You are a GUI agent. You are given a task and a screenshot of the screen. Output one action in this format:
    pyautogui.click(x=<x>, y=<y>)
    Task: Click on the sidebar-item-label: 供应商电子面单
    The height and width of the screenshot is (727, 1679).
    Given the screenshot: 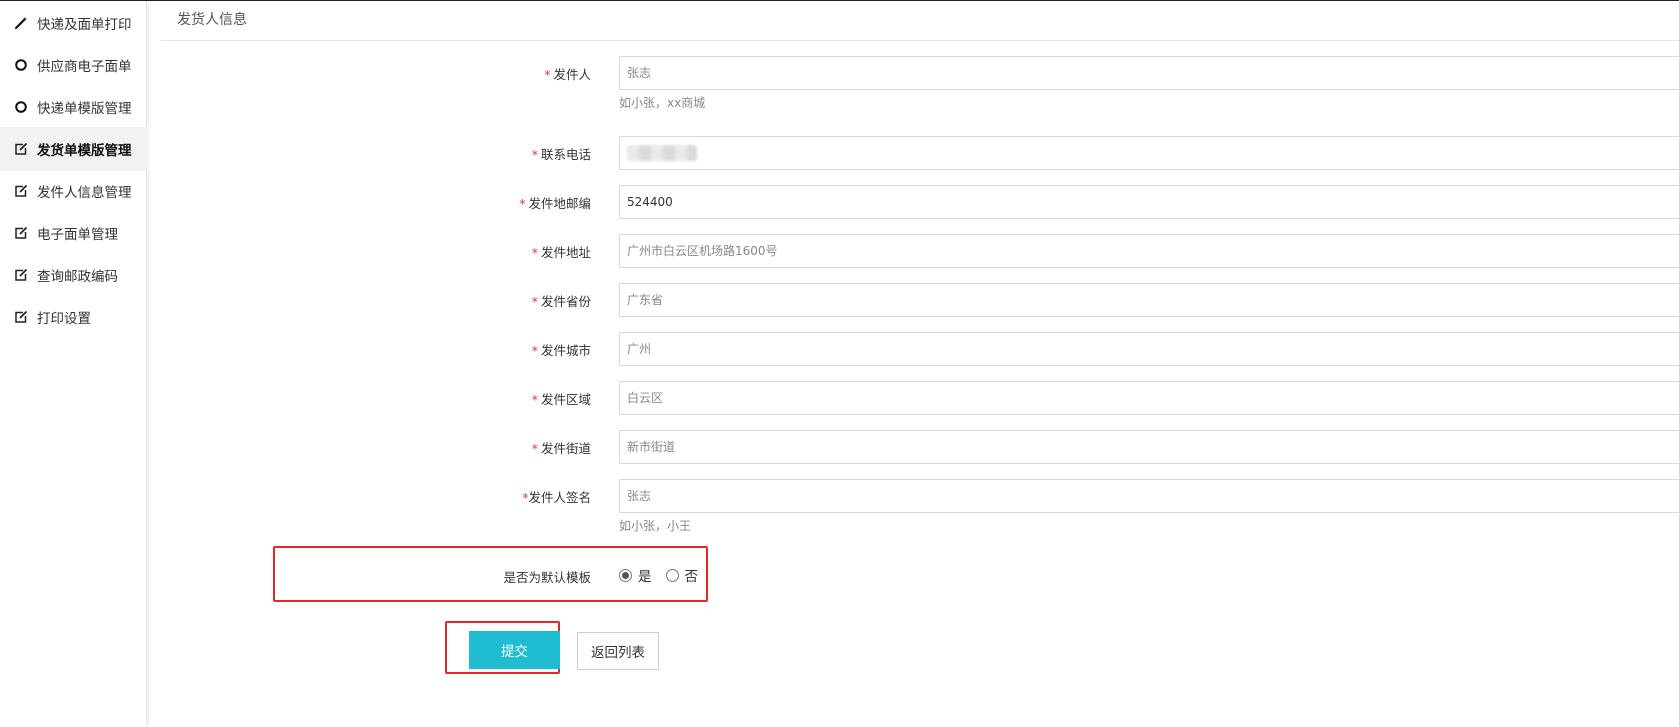 What is the action you would take?
    pyautogui.click(x=84, y=67)
    